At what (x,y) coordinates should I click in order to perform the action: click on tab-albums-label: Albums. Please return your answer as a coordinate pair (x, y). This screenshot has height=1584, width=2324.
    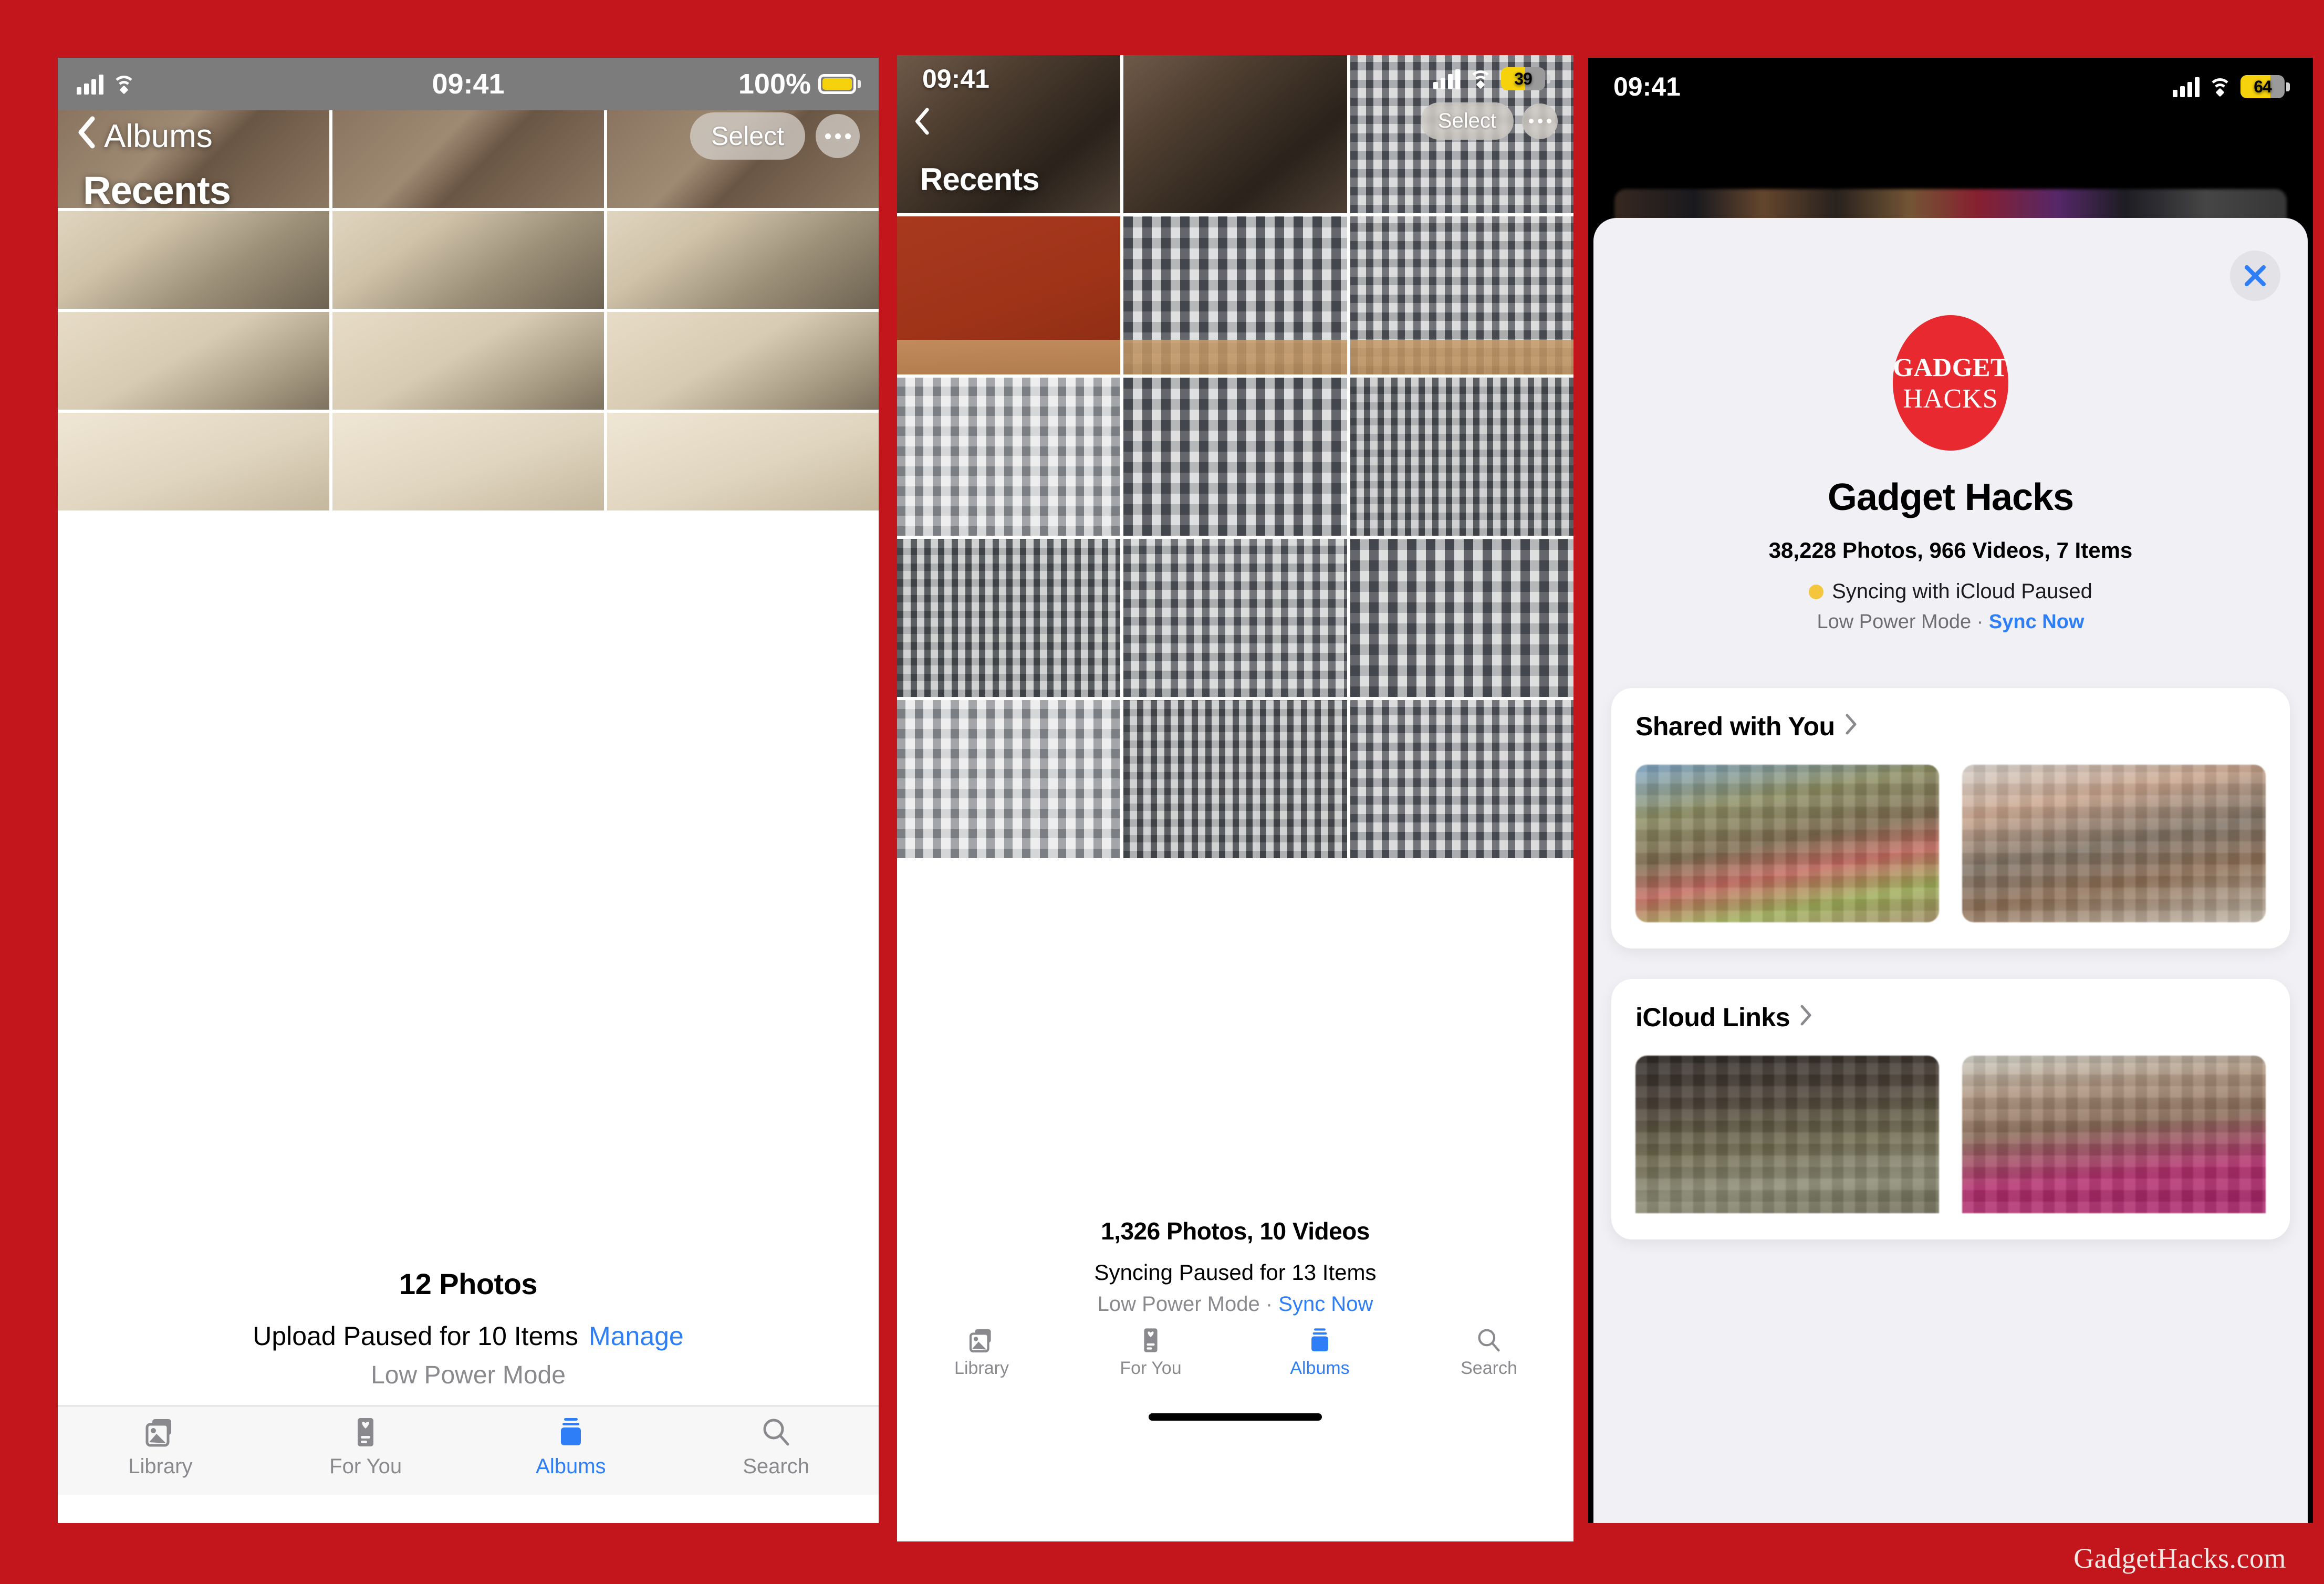
    Looking at the image, I should click on (571, 1466).